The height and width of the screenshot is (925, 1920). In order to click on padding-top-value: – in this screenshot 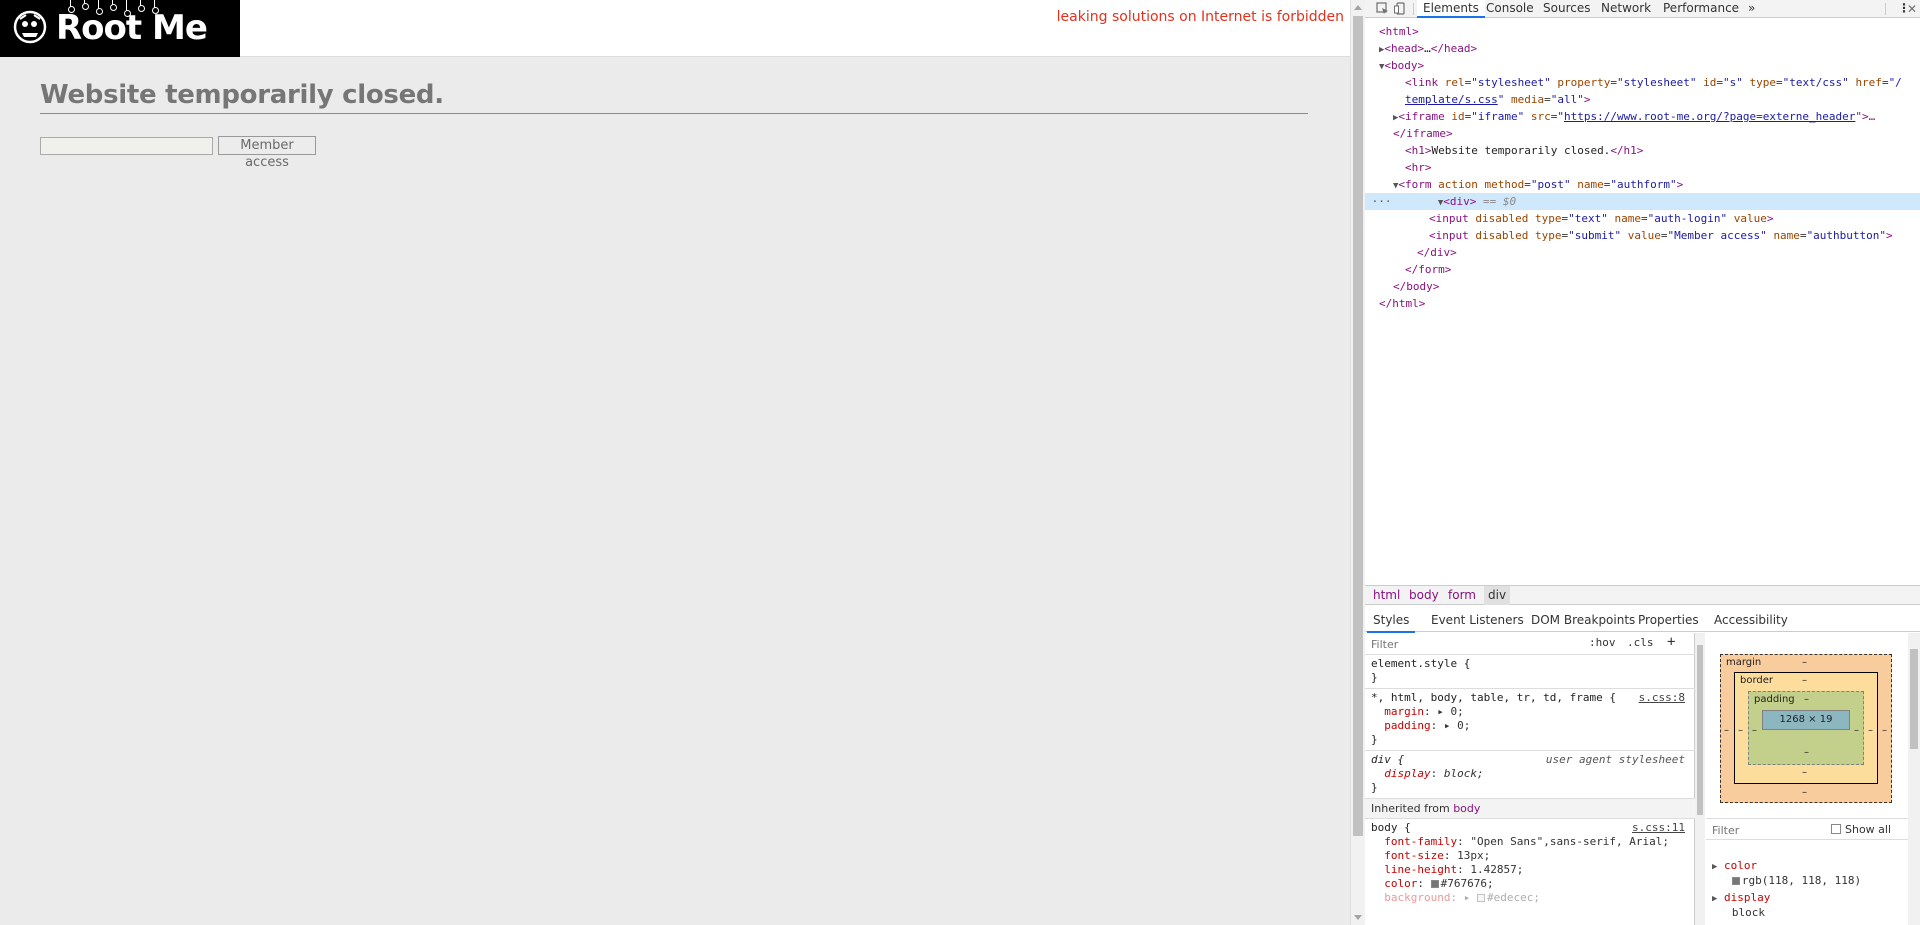, I will do `click(1806, 699)`.